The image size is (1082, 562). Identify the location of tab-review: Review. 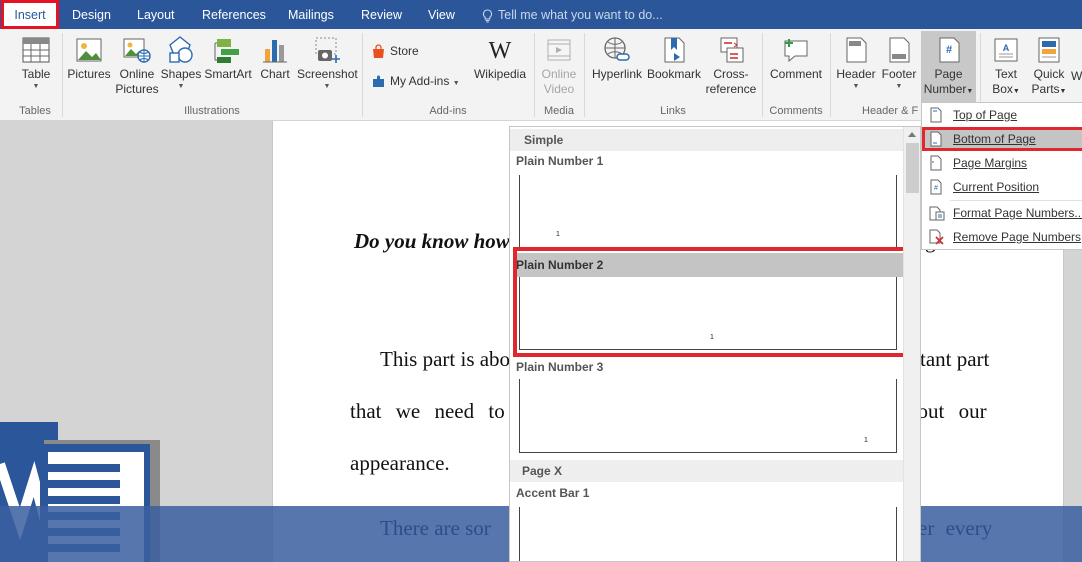
(381, 14).